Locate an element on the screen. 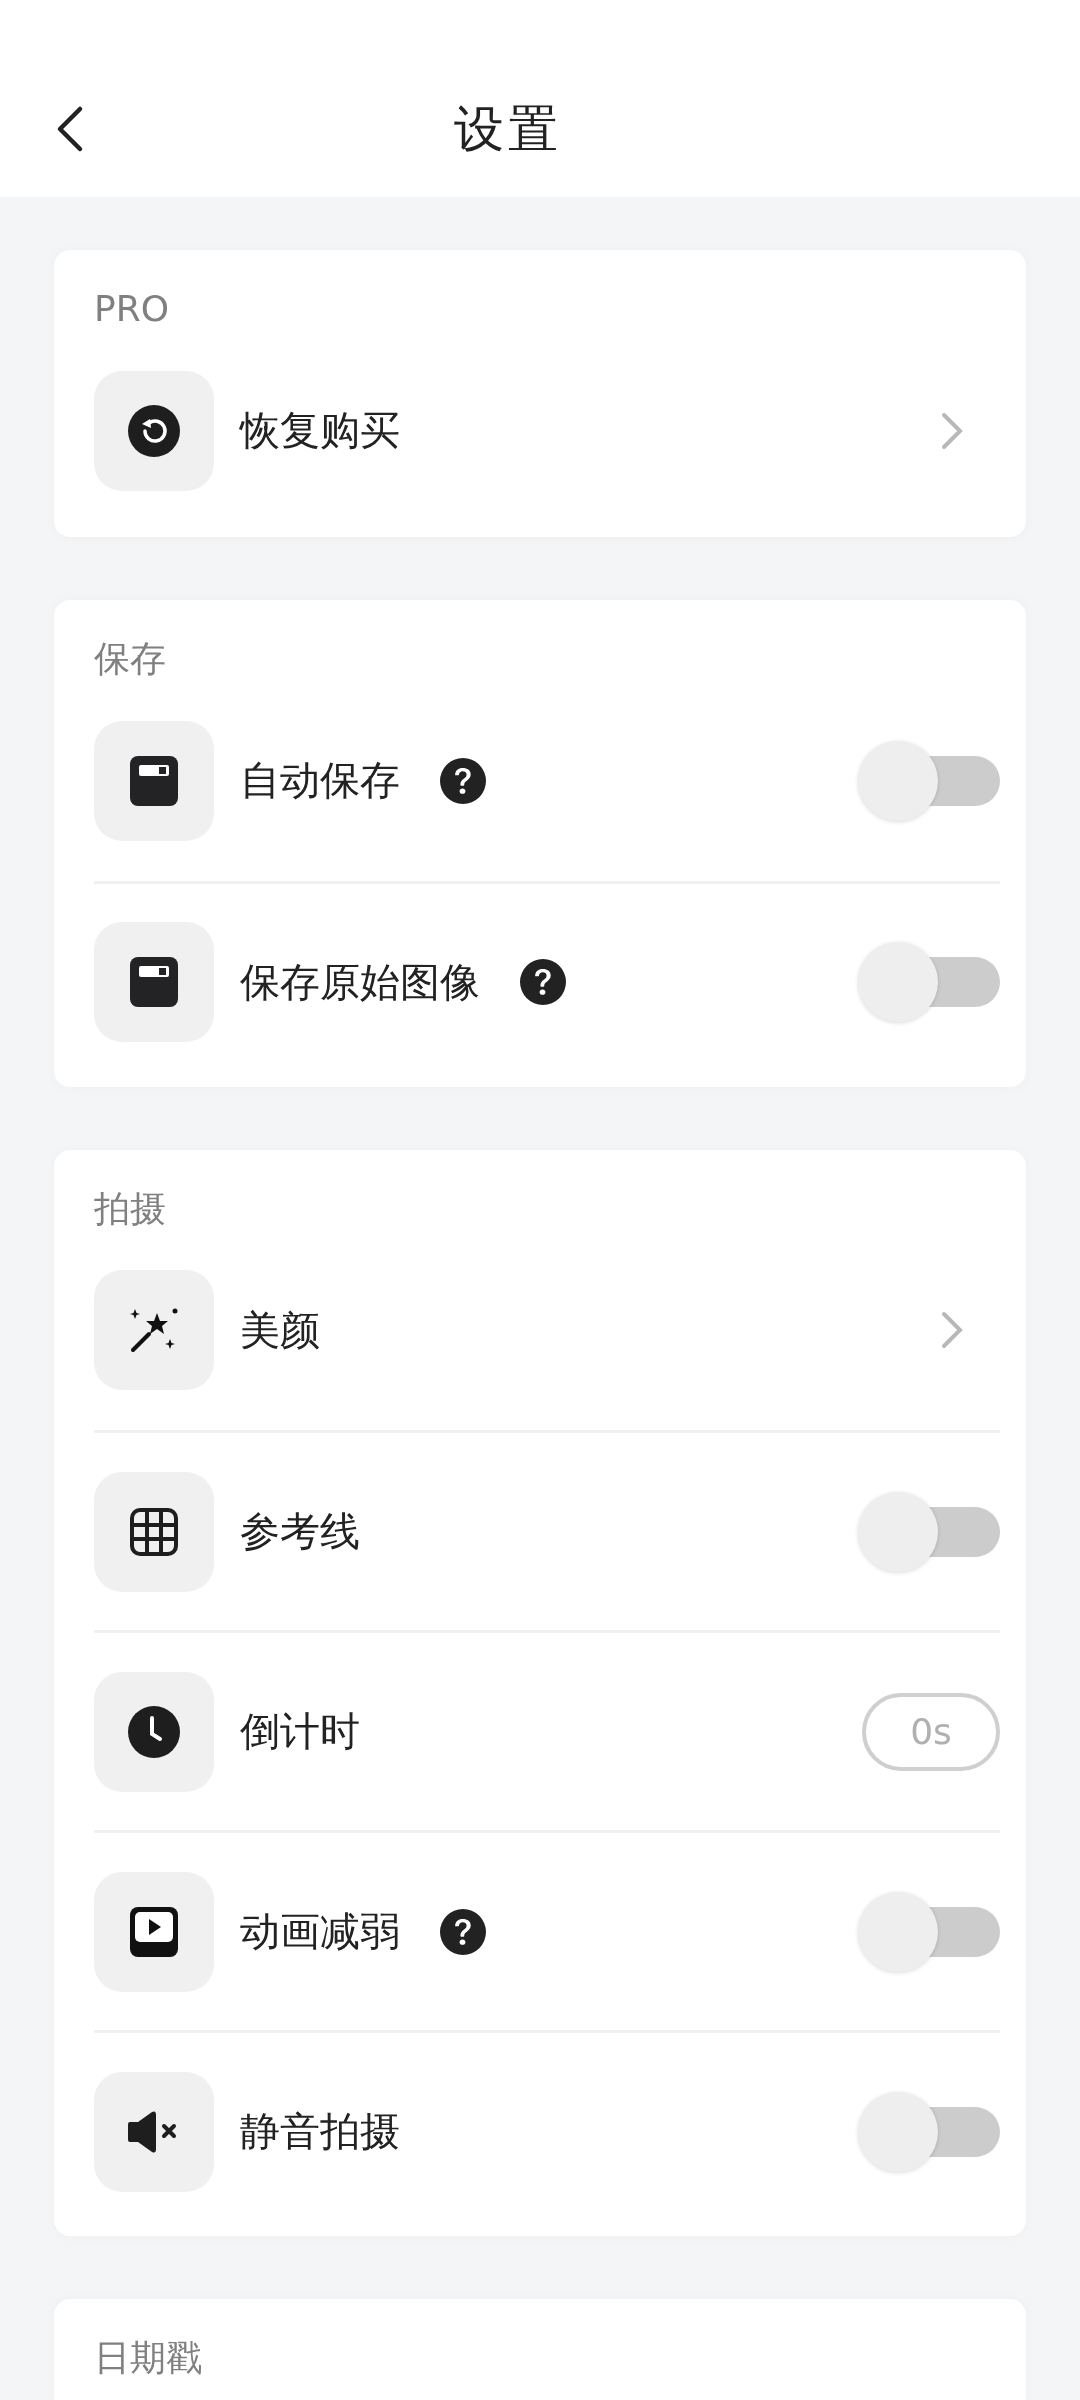 This screenshot has height=2400, width=1080. section-title: PRO is located at coordinates (132, 309).